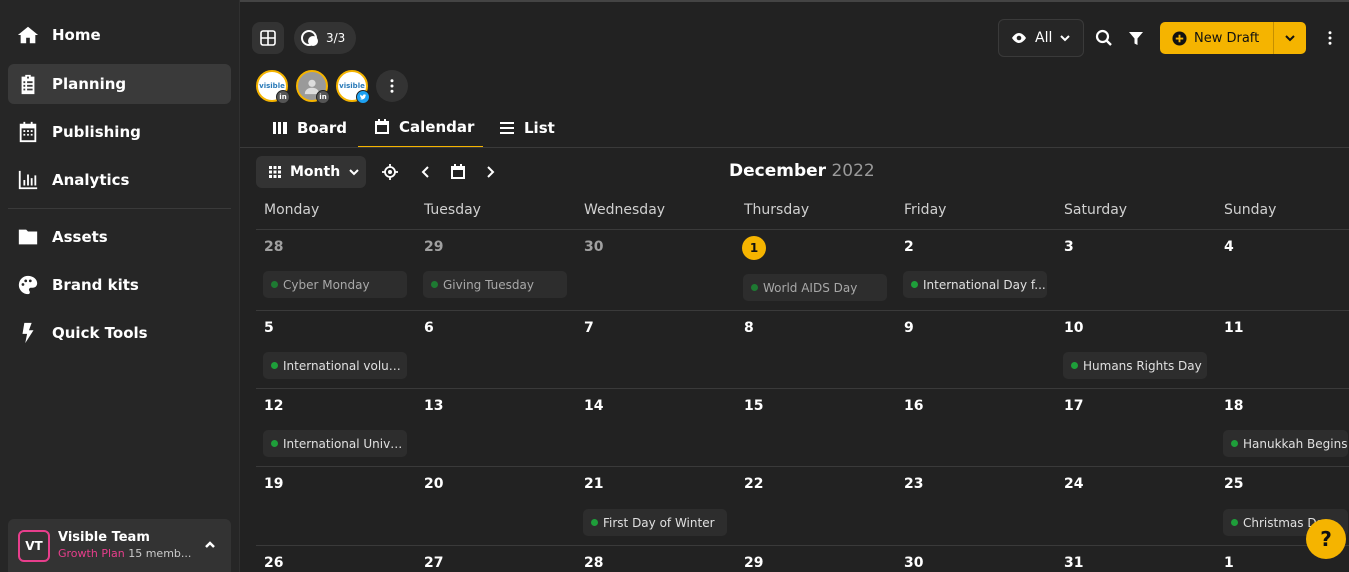 The image size is (1349, 572). I want to click on sidebar-item-quick-tools: Quick Tools, so click(119, 333).